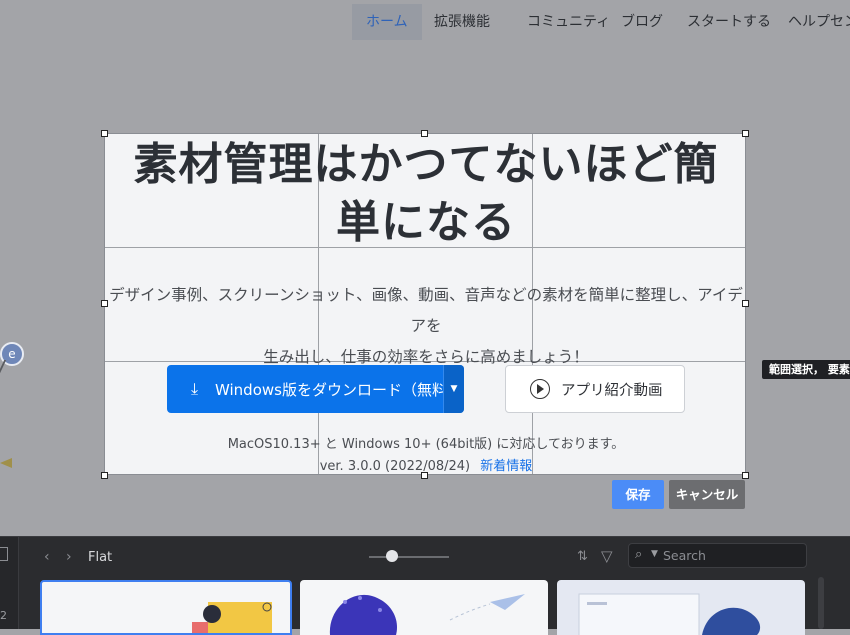  Describe the element at coordinates (654, 554) in the screenshot. I see `chevron-down-icon: ▼` at that location.